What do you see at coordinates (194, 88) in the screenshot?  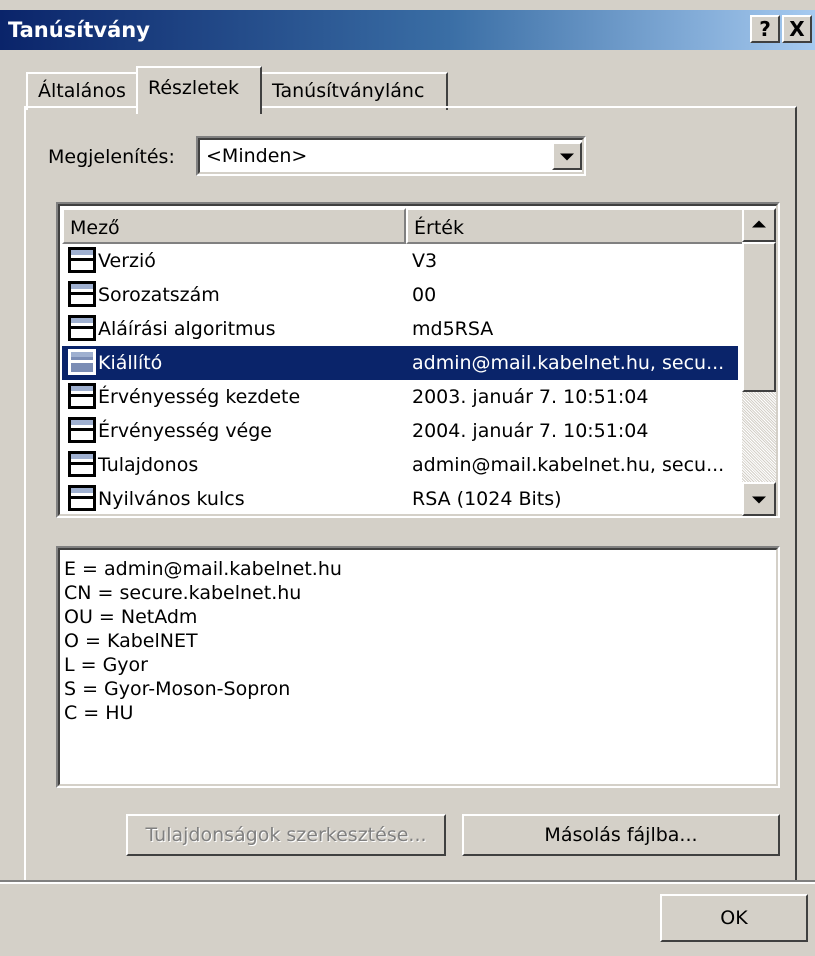 I see `tab-details-label: Részletek` at bounding box center [194, 88].